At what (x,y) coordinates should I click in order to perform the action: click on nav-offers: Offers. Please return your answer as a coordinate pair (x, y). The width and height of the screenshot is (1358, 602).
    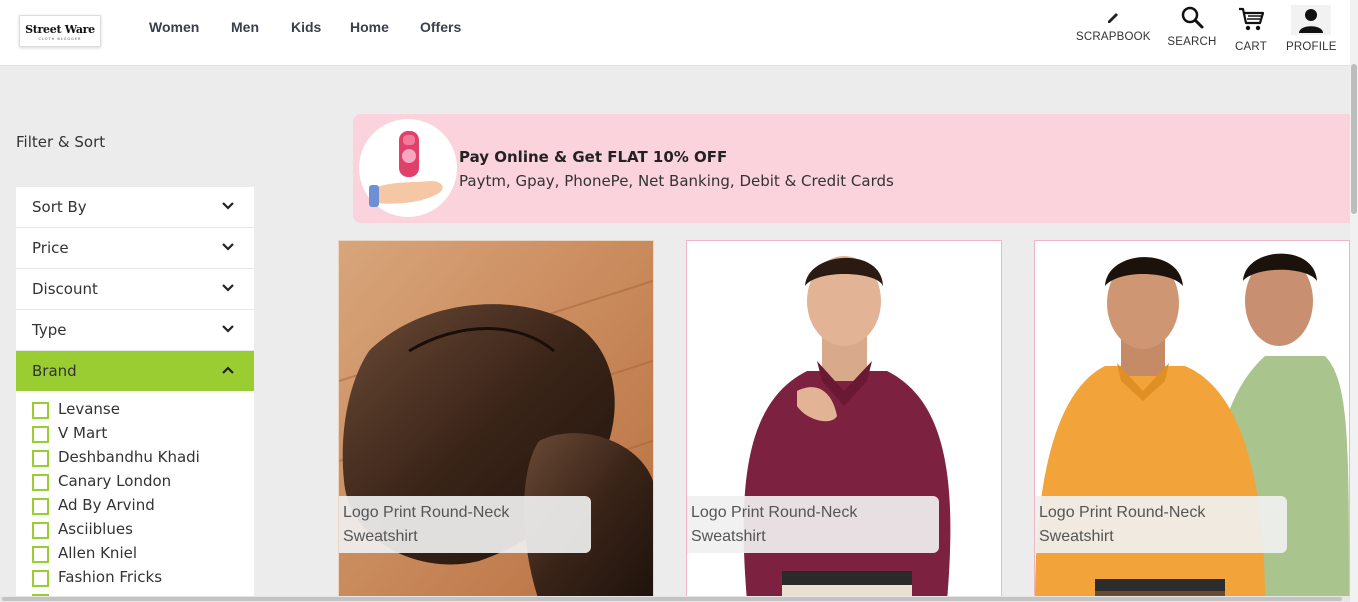
    Looking at the image, I should click on (440, 27).